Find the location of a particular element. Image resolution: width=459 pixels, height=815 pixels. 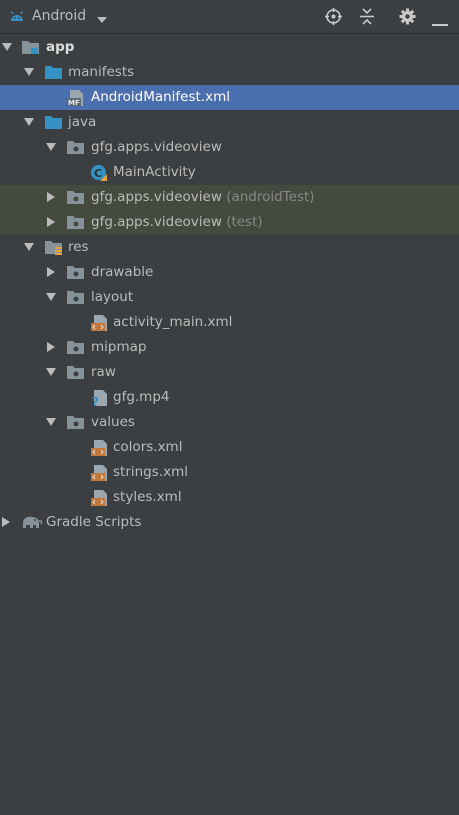

tree-item-manifests: manifests is located at coordinates (229, 72).